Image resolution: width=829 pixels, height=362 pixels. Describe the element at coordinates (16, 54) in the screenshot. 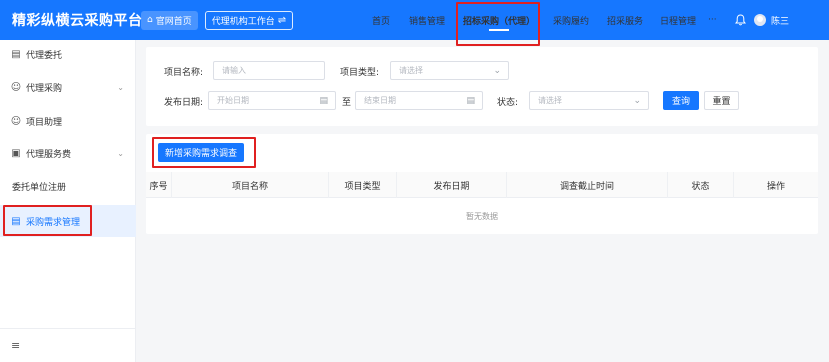

I see `document-icon: ▤` at that location.